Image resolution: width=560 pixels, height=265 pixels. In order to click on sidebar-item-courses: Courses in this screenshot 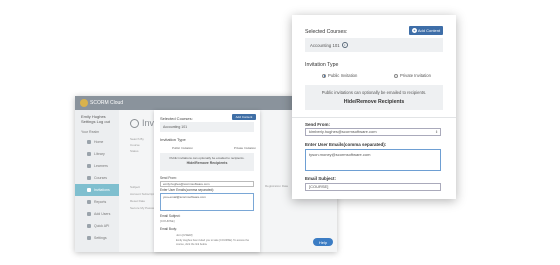, I will do `click(100, 178)`.